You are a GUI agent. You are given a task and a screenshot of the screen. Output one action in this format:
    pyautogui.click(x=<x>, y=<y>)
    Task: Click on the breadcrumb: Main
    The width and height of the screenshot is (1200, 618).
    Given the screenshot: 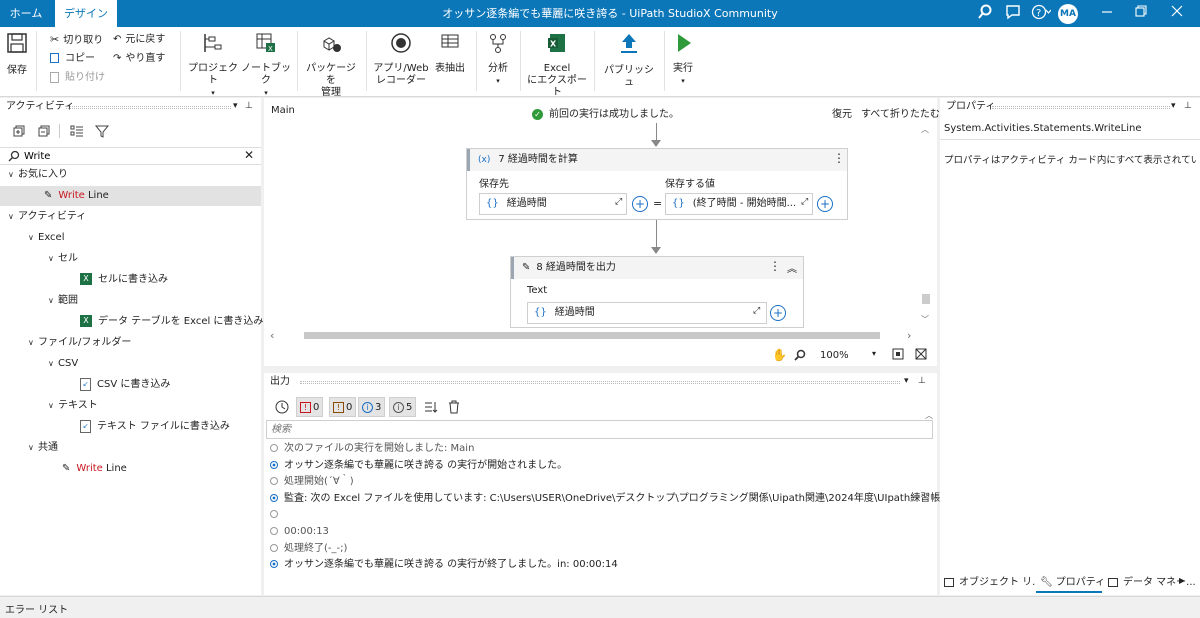 What is the action you would take?
    pyautogui.click(x=283, y=110)
    